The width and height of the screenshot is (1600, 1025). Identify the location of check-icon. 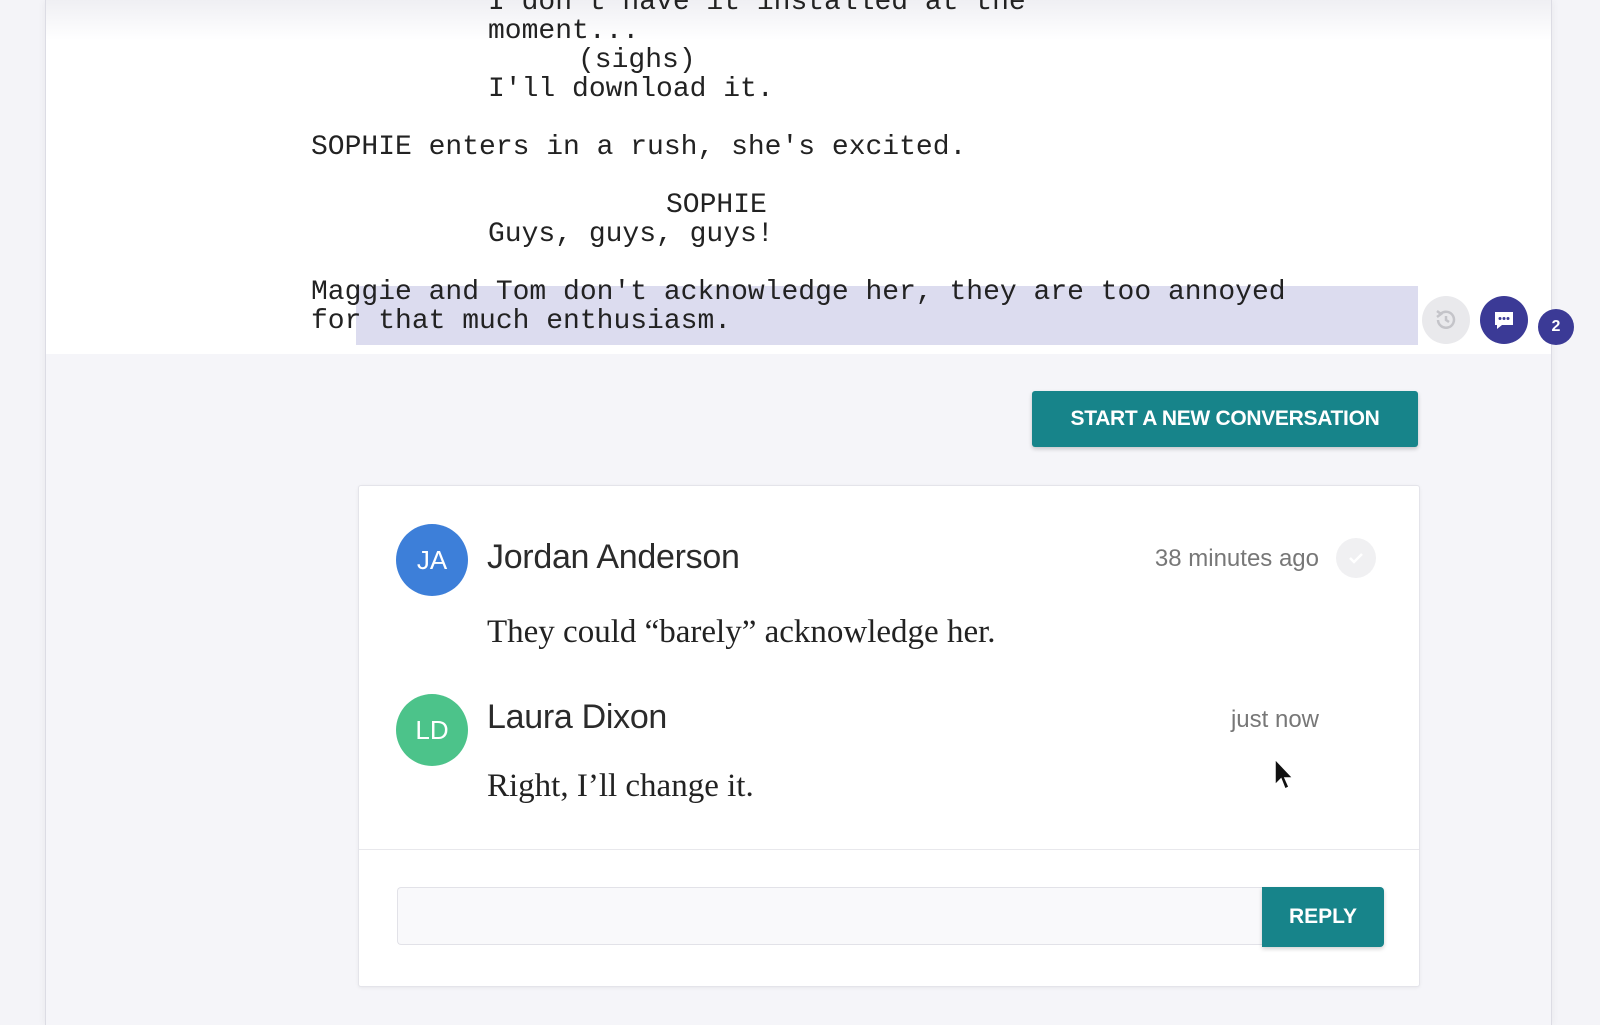
(1356, 558).